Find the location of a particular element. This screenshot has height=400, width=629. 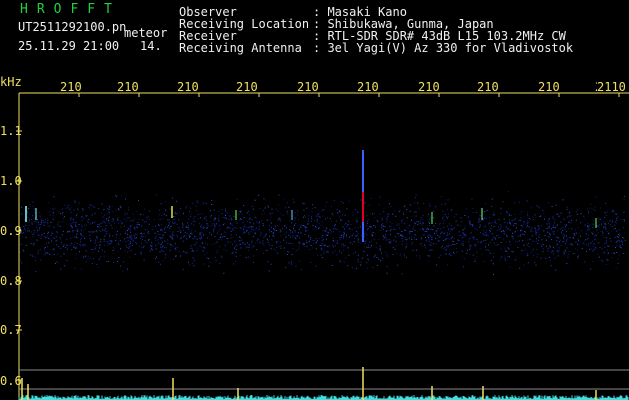

info-antenna-value: : 3el Yagi(V) Az 330 for Vladivostok is located at coordinates (443, 48).